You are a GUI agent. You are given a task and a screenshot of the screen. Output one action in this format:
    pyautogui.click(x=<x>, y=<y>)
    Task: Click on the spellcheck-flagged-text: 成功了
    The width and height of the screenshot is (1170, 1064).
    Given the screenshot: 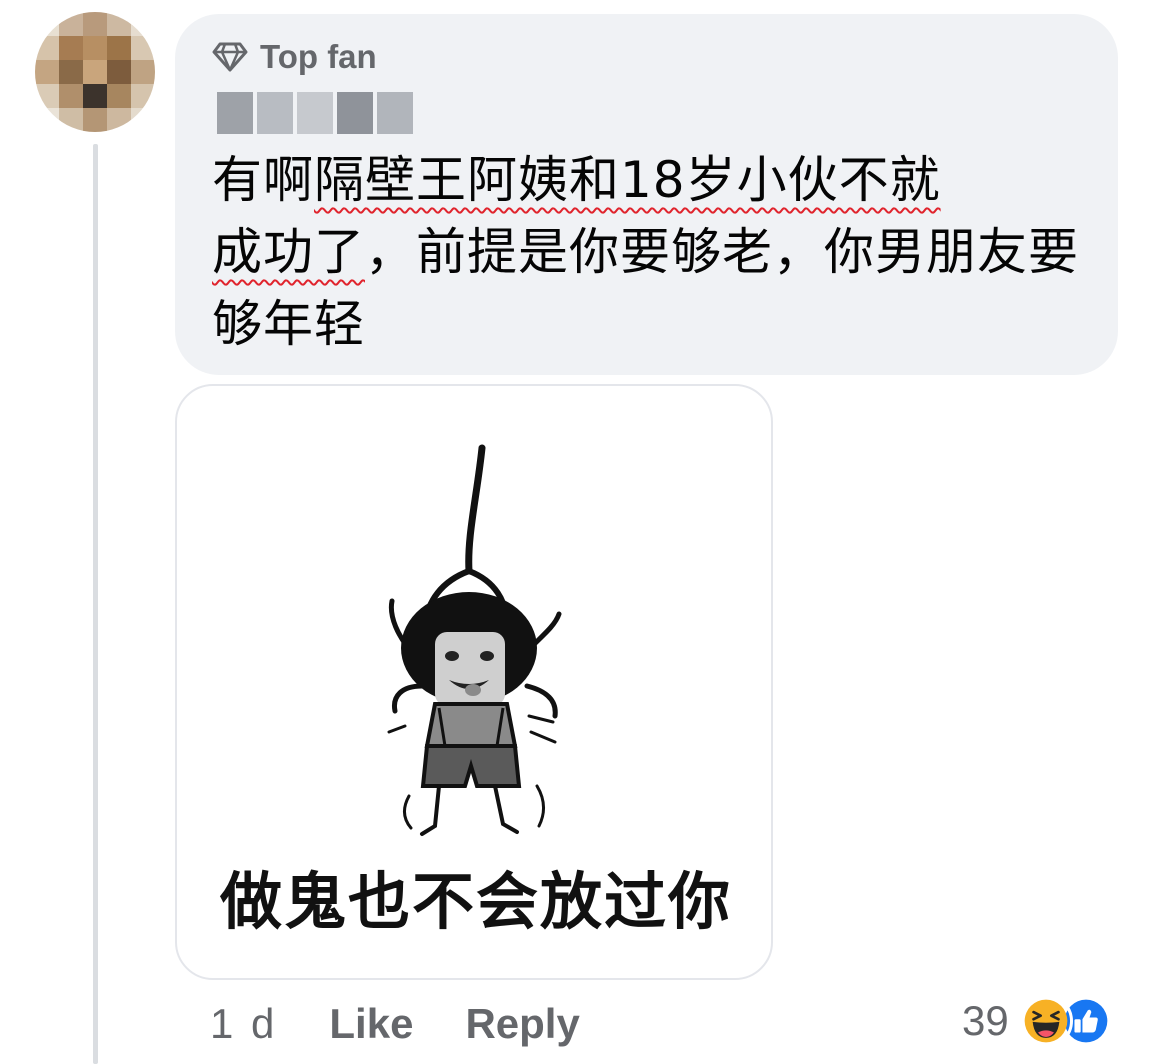 What is the action you would take?
    pyautogui.click(x=288, y=252)
    